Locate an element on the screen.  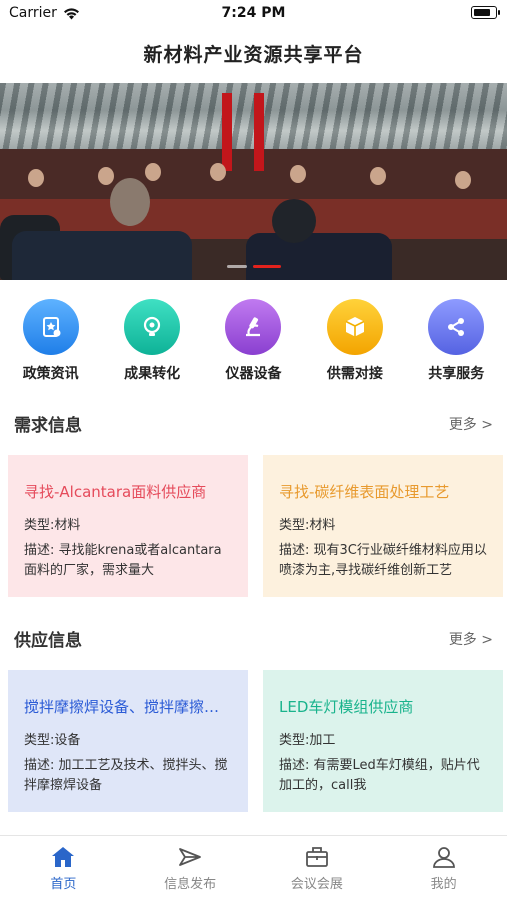
category-grid: 政策资讯 成果转化 仪器设备 供需对接 共享服务 is located at coordinates (253, 341).